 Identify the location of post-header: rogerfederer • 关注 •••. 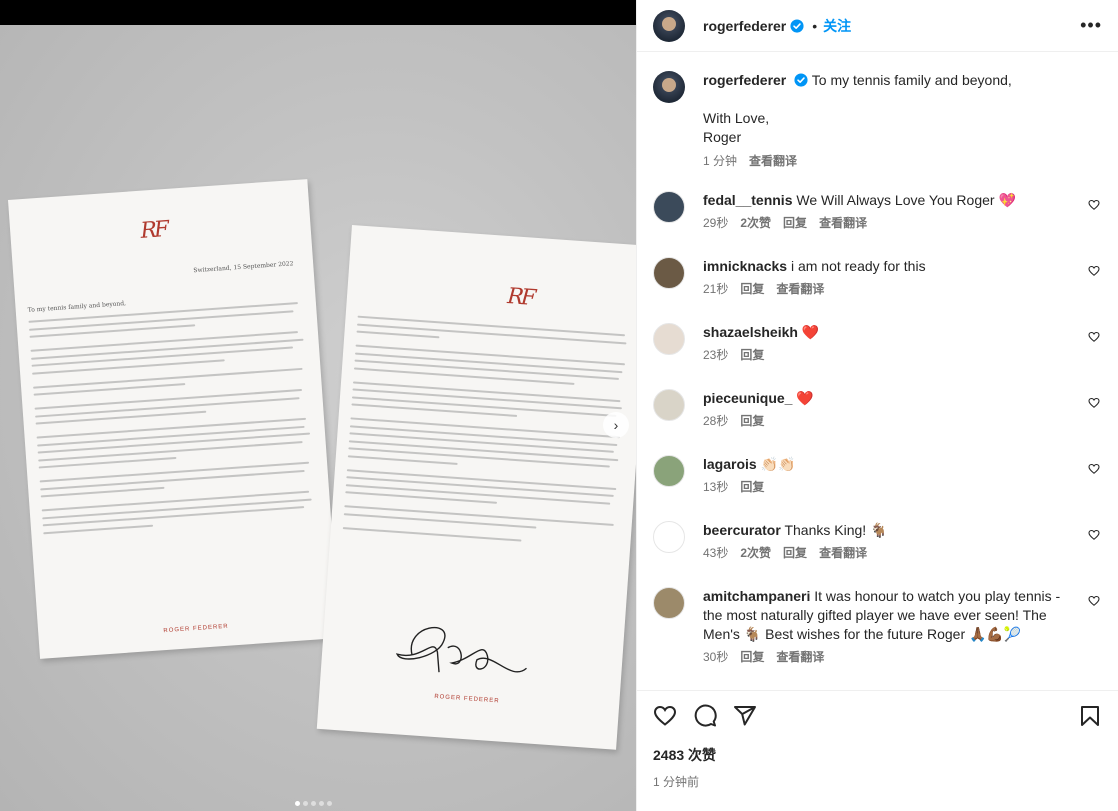
(877, 26).